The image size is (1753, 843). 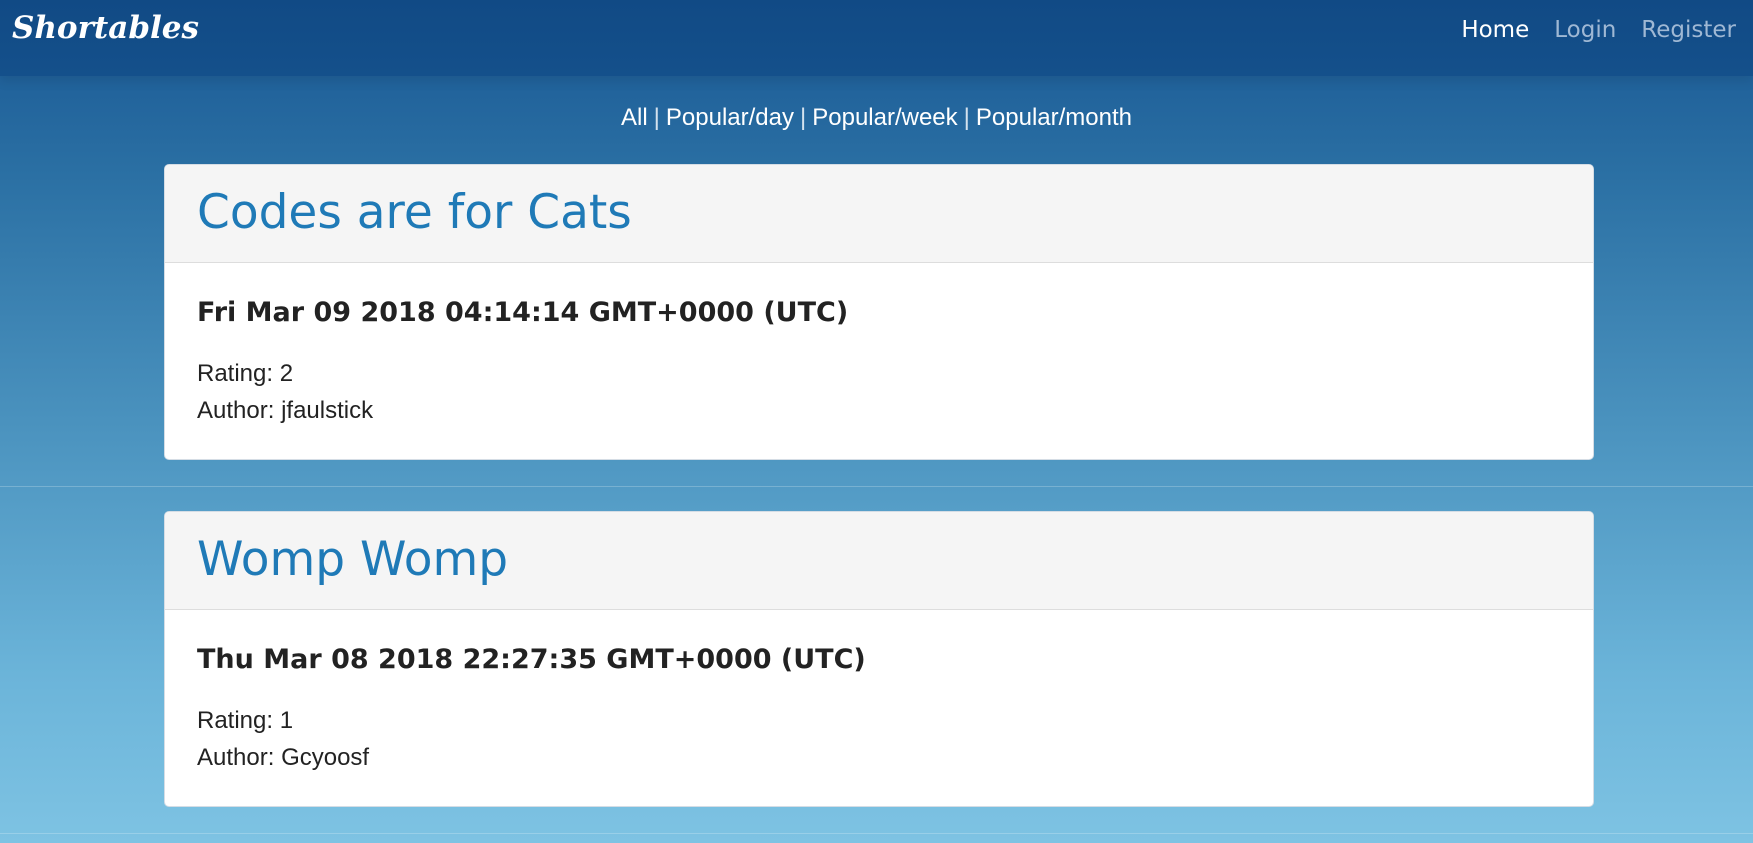 I want to click on post-card-header: Codes are for Cats, so click(x=879, y=214).